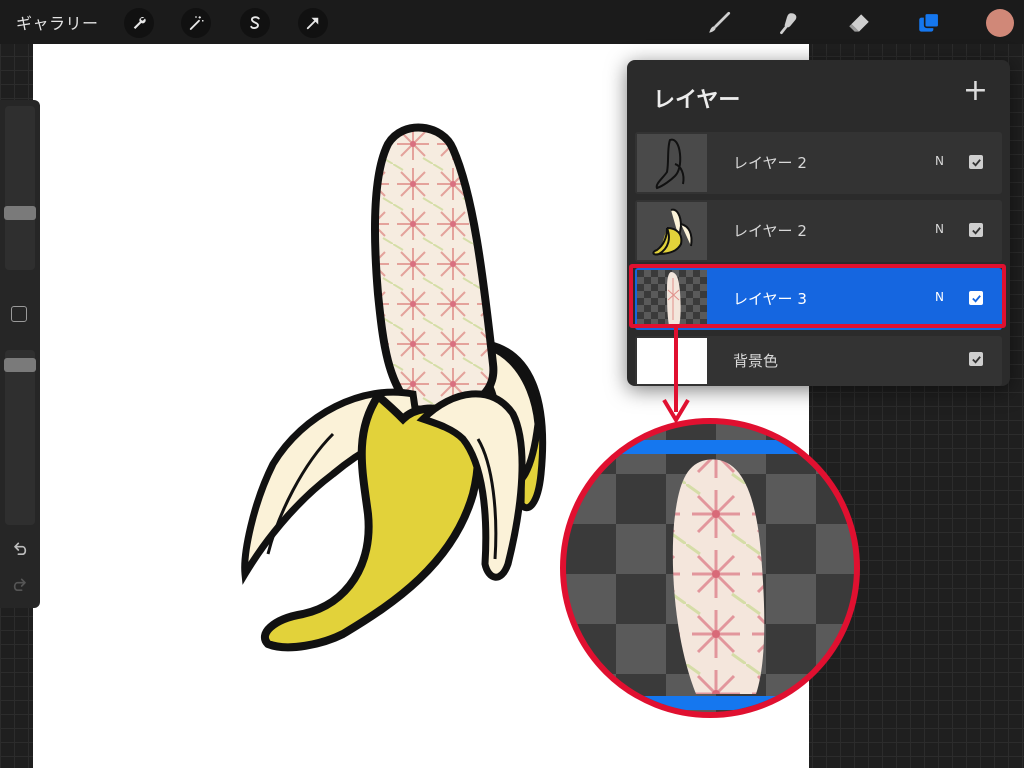  Describe the element at coordinates (929, 23) in the screenshot. I see `layers-icon` at that location.